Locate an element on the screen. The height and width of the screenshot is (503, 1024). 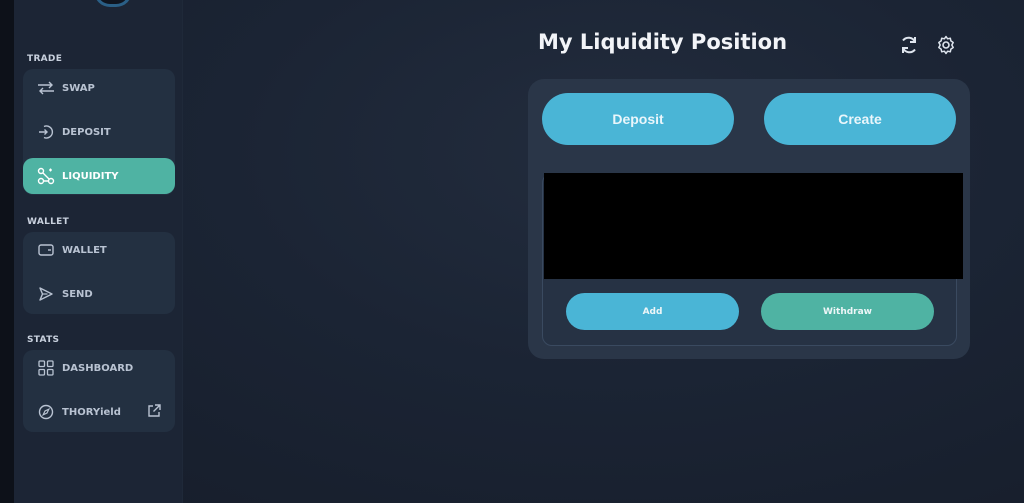
compass-icon is located at coordinates (46, 412).